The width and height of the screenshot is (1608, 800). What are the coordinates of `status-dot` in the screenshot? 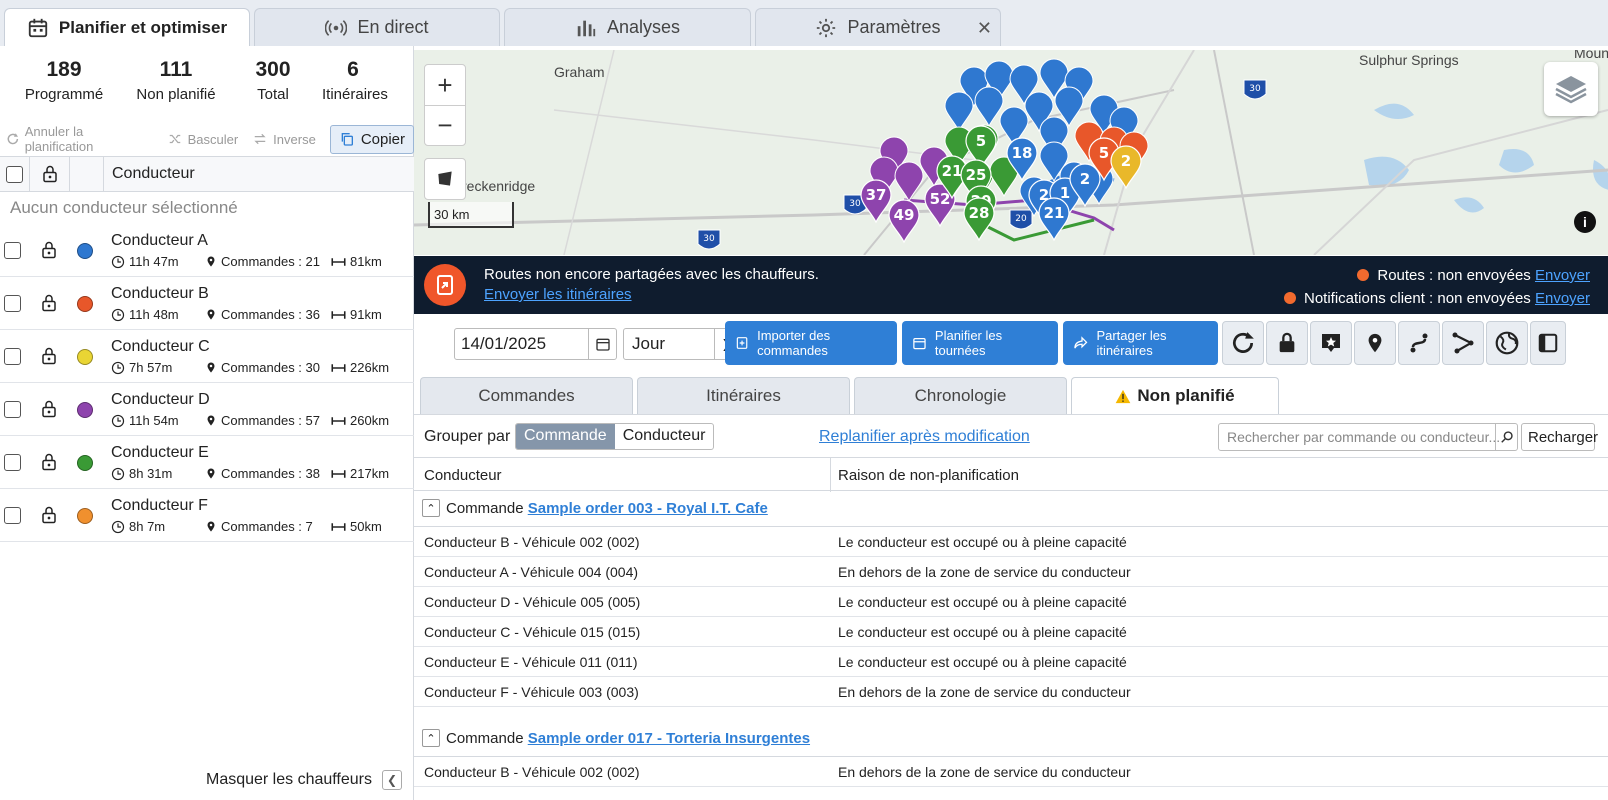 It's located at (1290, 298).